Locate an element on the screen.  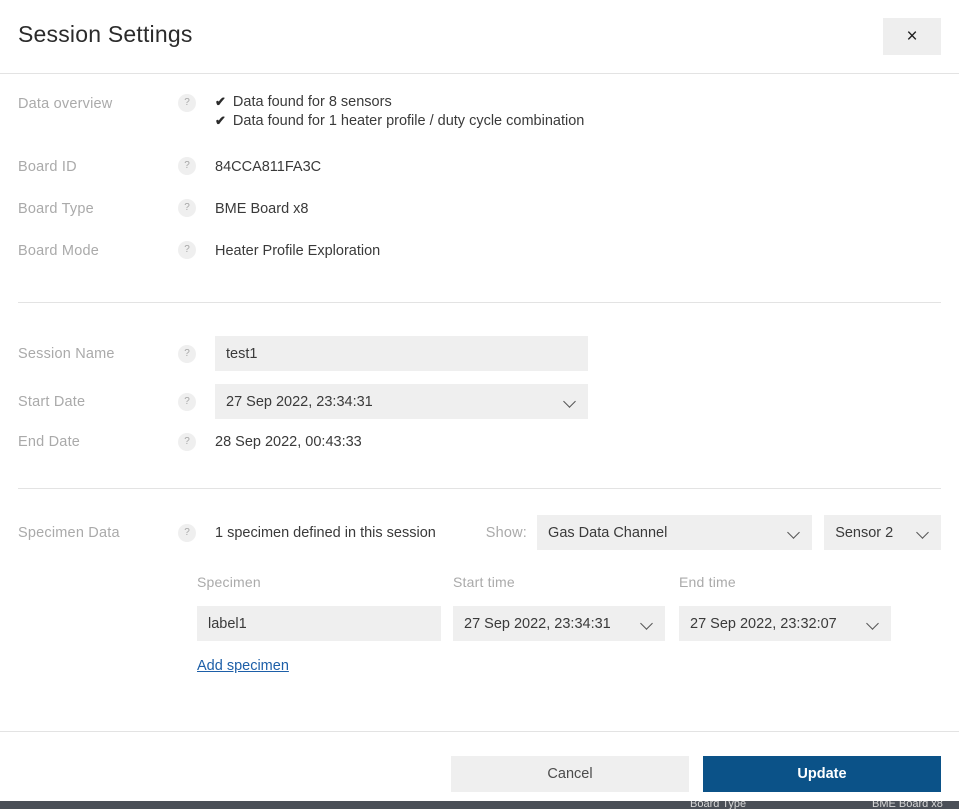
dialog-footer: Cancel Update is located at coordinates (479, 761).